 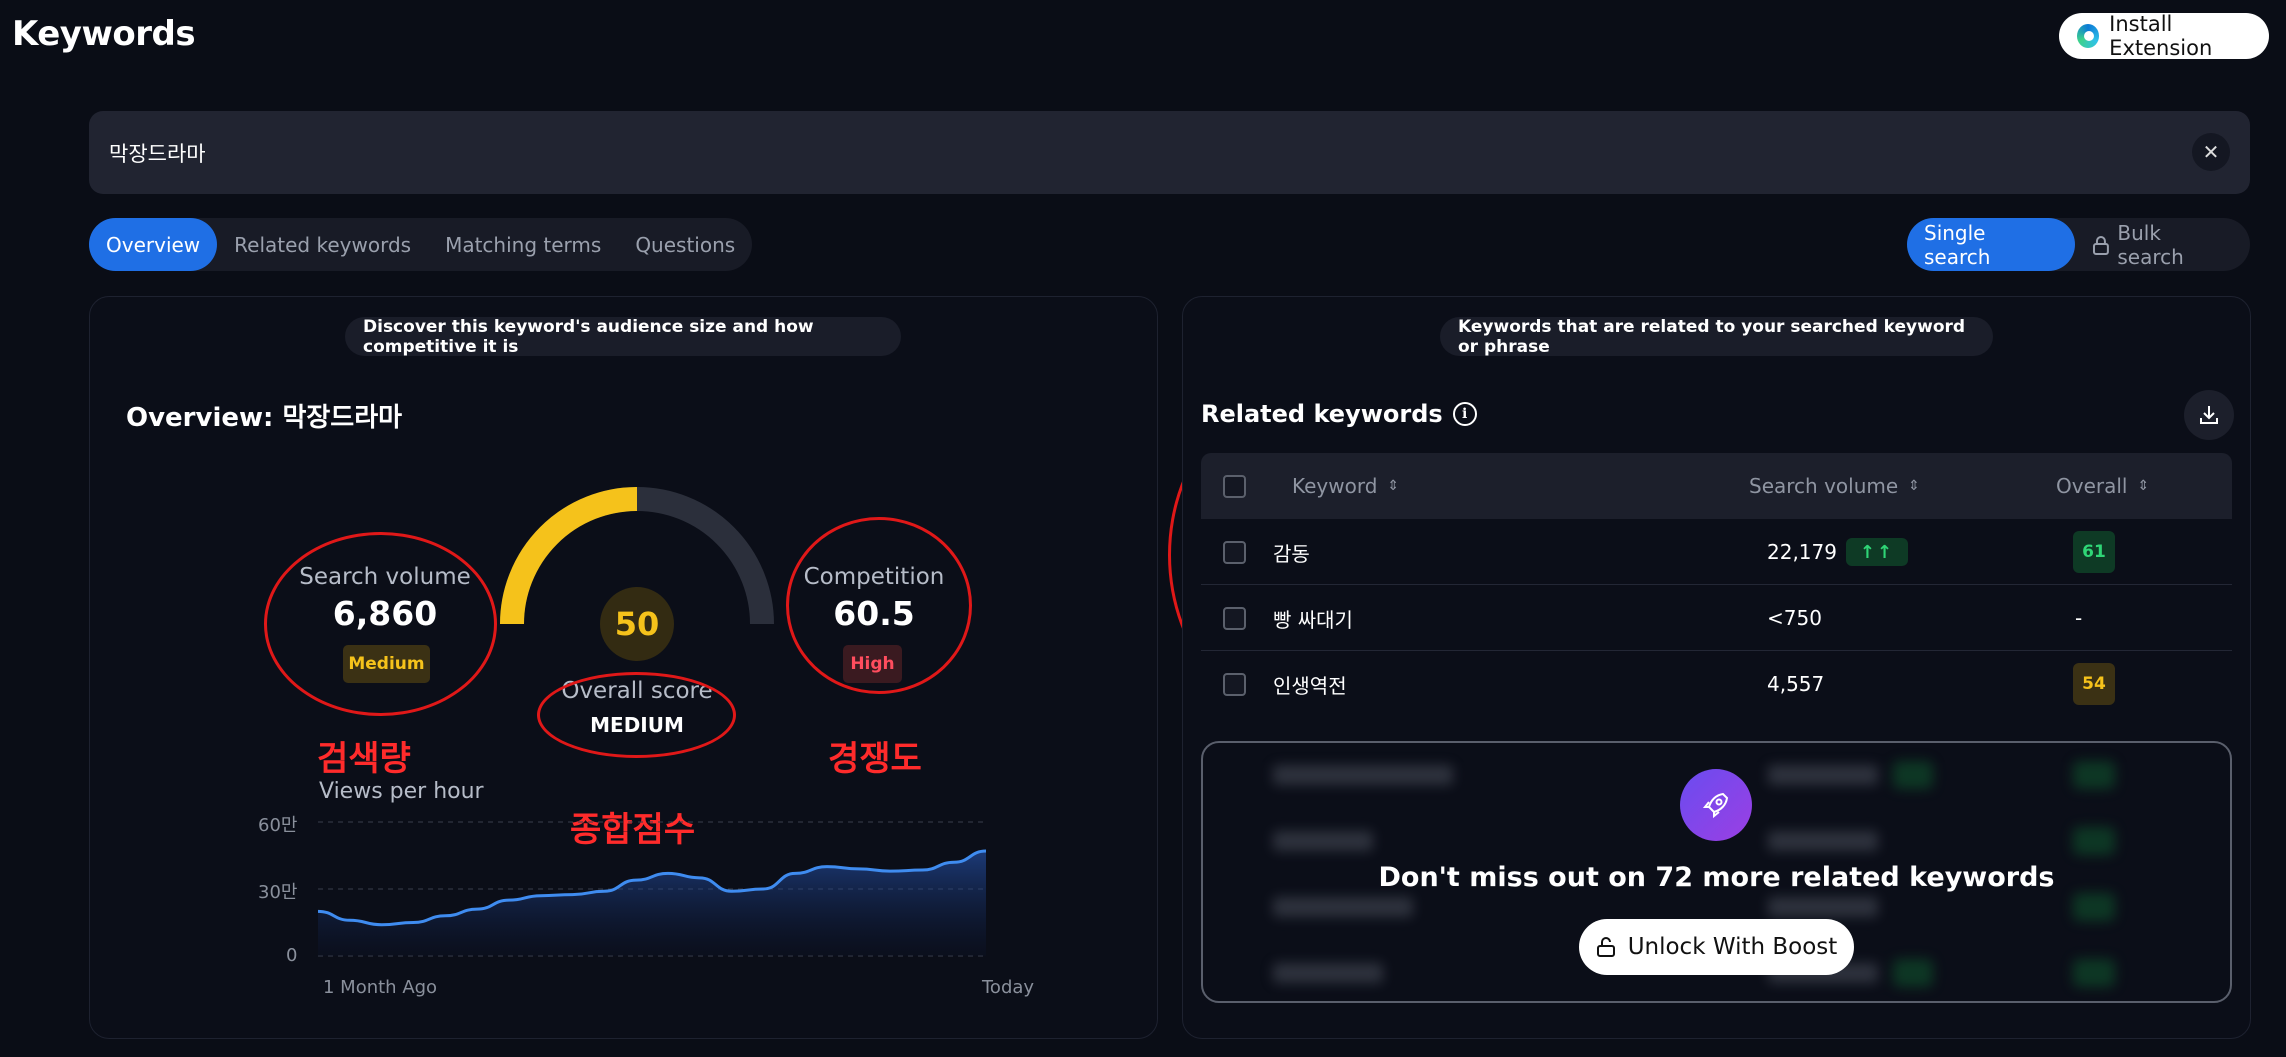 What do you see at coordinates (1605, 947) in the screenshot?
I see `unlock-icon` at bounding box center [1605, 947].